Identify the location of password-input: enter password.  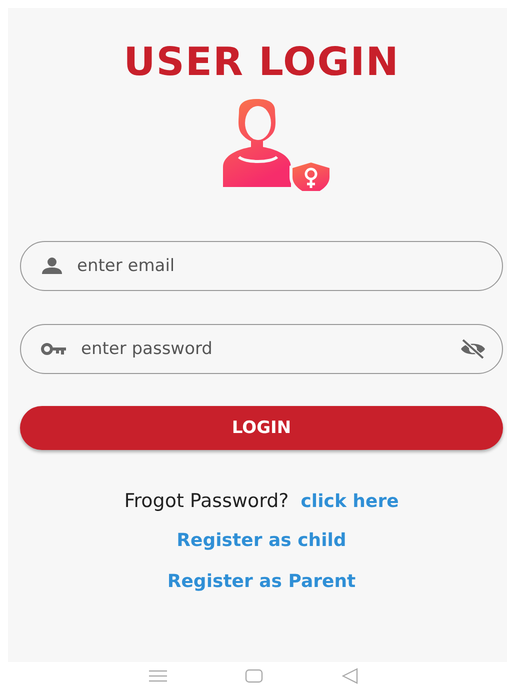
(263, 349).